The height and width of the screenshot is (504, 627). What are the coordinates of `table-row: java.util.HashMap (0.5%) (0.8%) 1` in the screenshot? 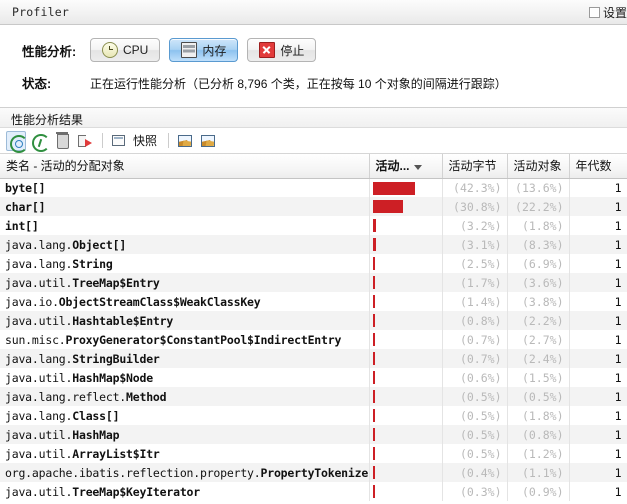 It's located at (313, 434).